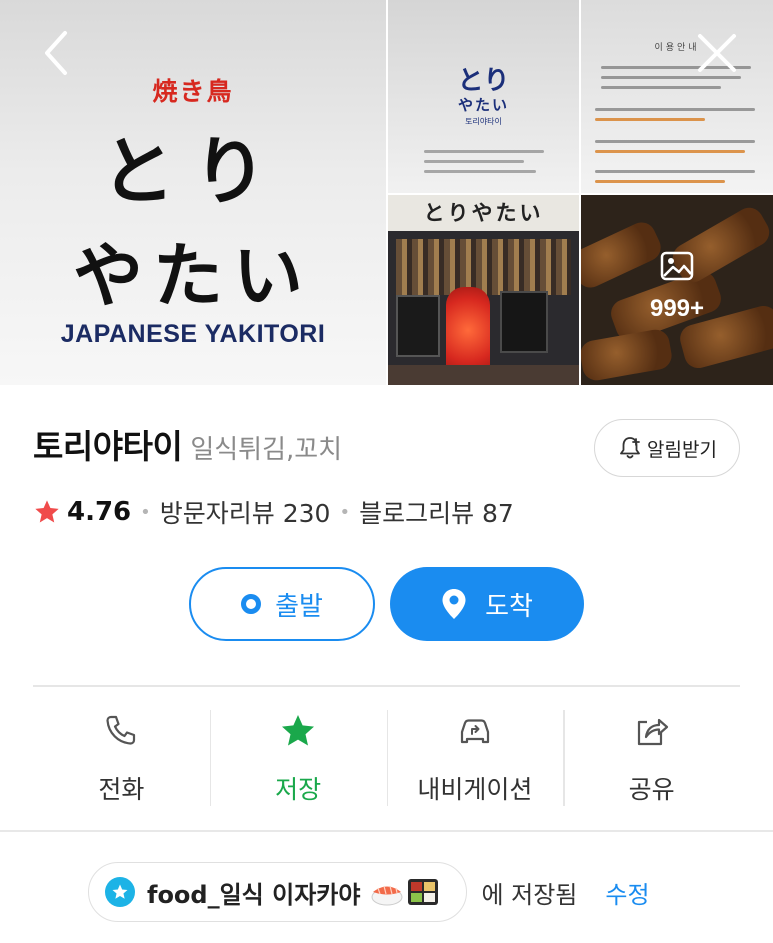  Describe the element at coordinates (108, 446) in the screenshot. I see `place-name: 토리야타이` at that location.